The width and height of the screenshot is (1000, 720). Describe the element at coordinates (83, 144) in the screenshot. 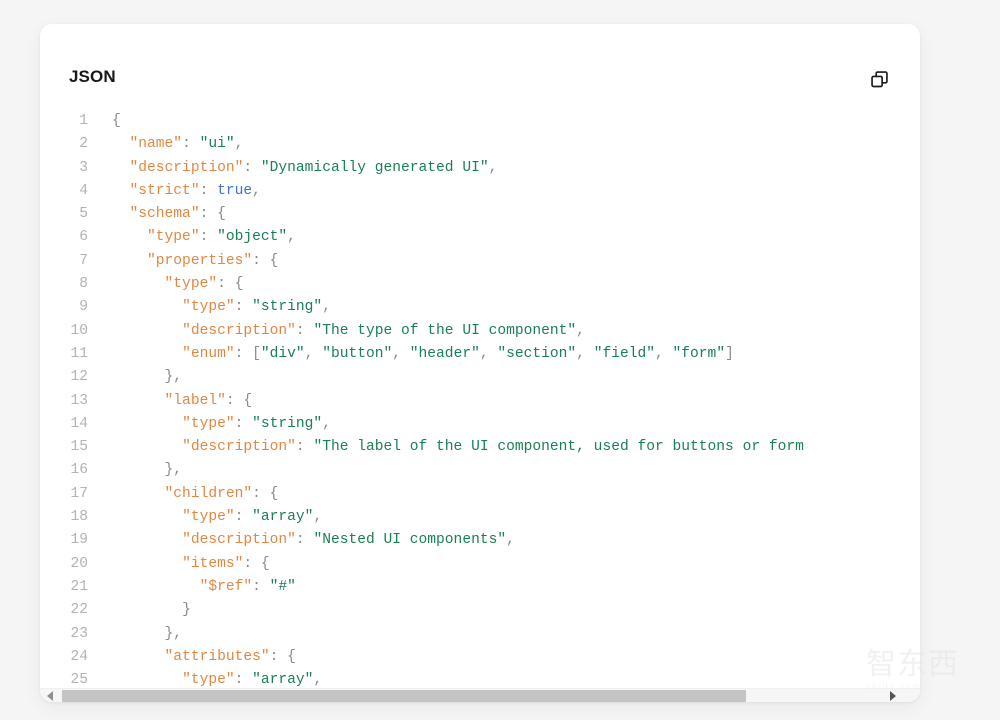

I see `line-number: 2` at that location.